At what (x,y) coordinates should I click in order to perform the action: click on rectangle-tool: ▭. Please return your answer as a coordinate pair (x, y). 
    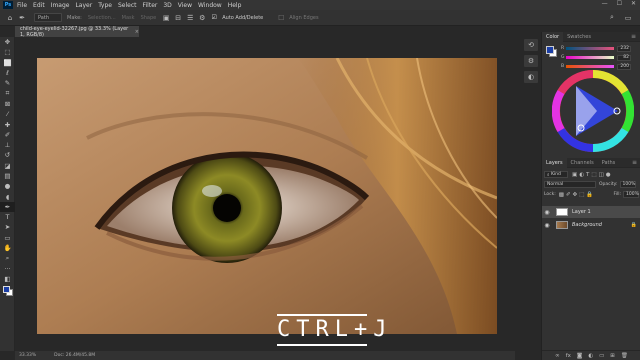
    Looking at the image, I should click on (7, 238).